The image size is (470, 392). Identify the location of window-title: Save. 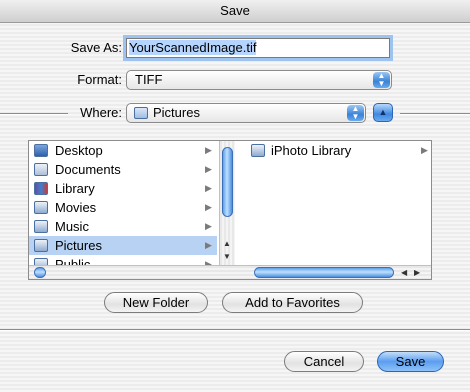
(235, 10).